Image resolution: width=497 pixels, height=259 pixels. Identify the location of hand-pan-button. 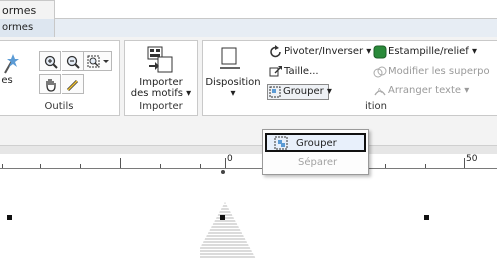
(50, 84).